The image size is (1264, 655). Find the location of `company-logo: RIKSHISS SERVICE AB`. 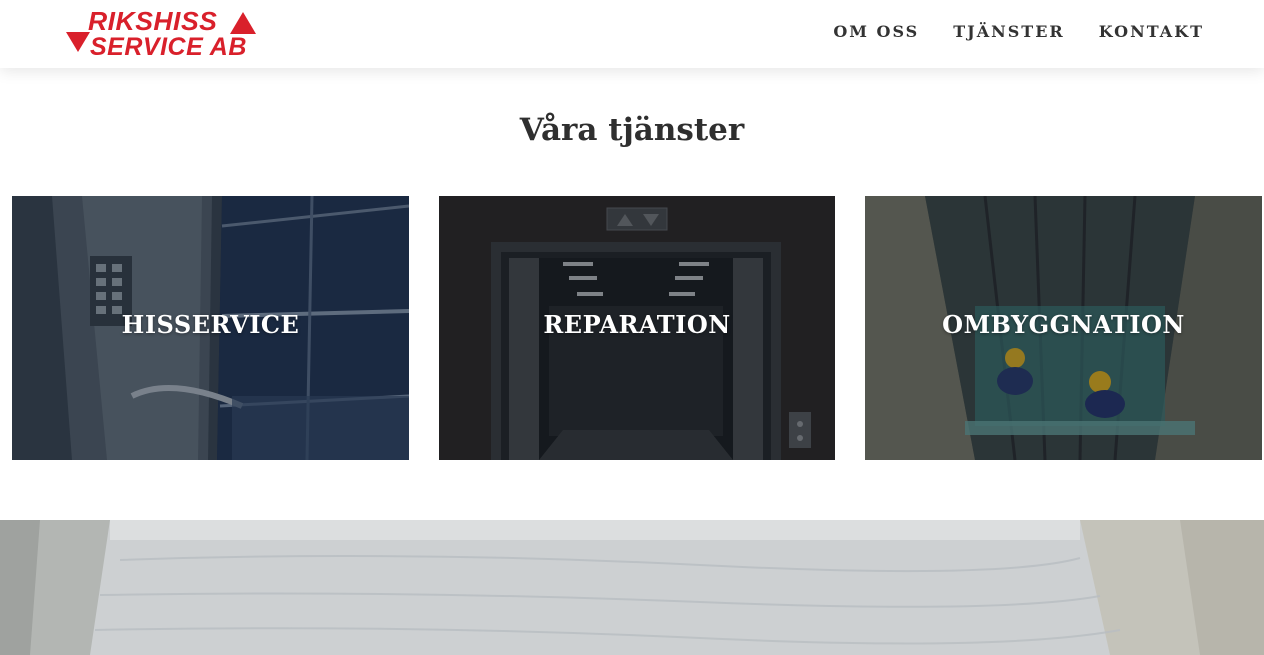

company-logo: RIKSHISS SERVICE AB is located at coordinates (161, 35).